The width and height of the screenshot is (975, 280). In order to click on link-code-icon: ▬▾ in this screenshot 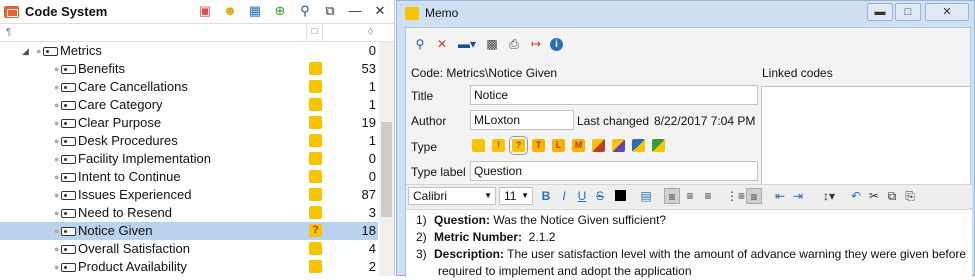, I will do `click(467, 44)`.